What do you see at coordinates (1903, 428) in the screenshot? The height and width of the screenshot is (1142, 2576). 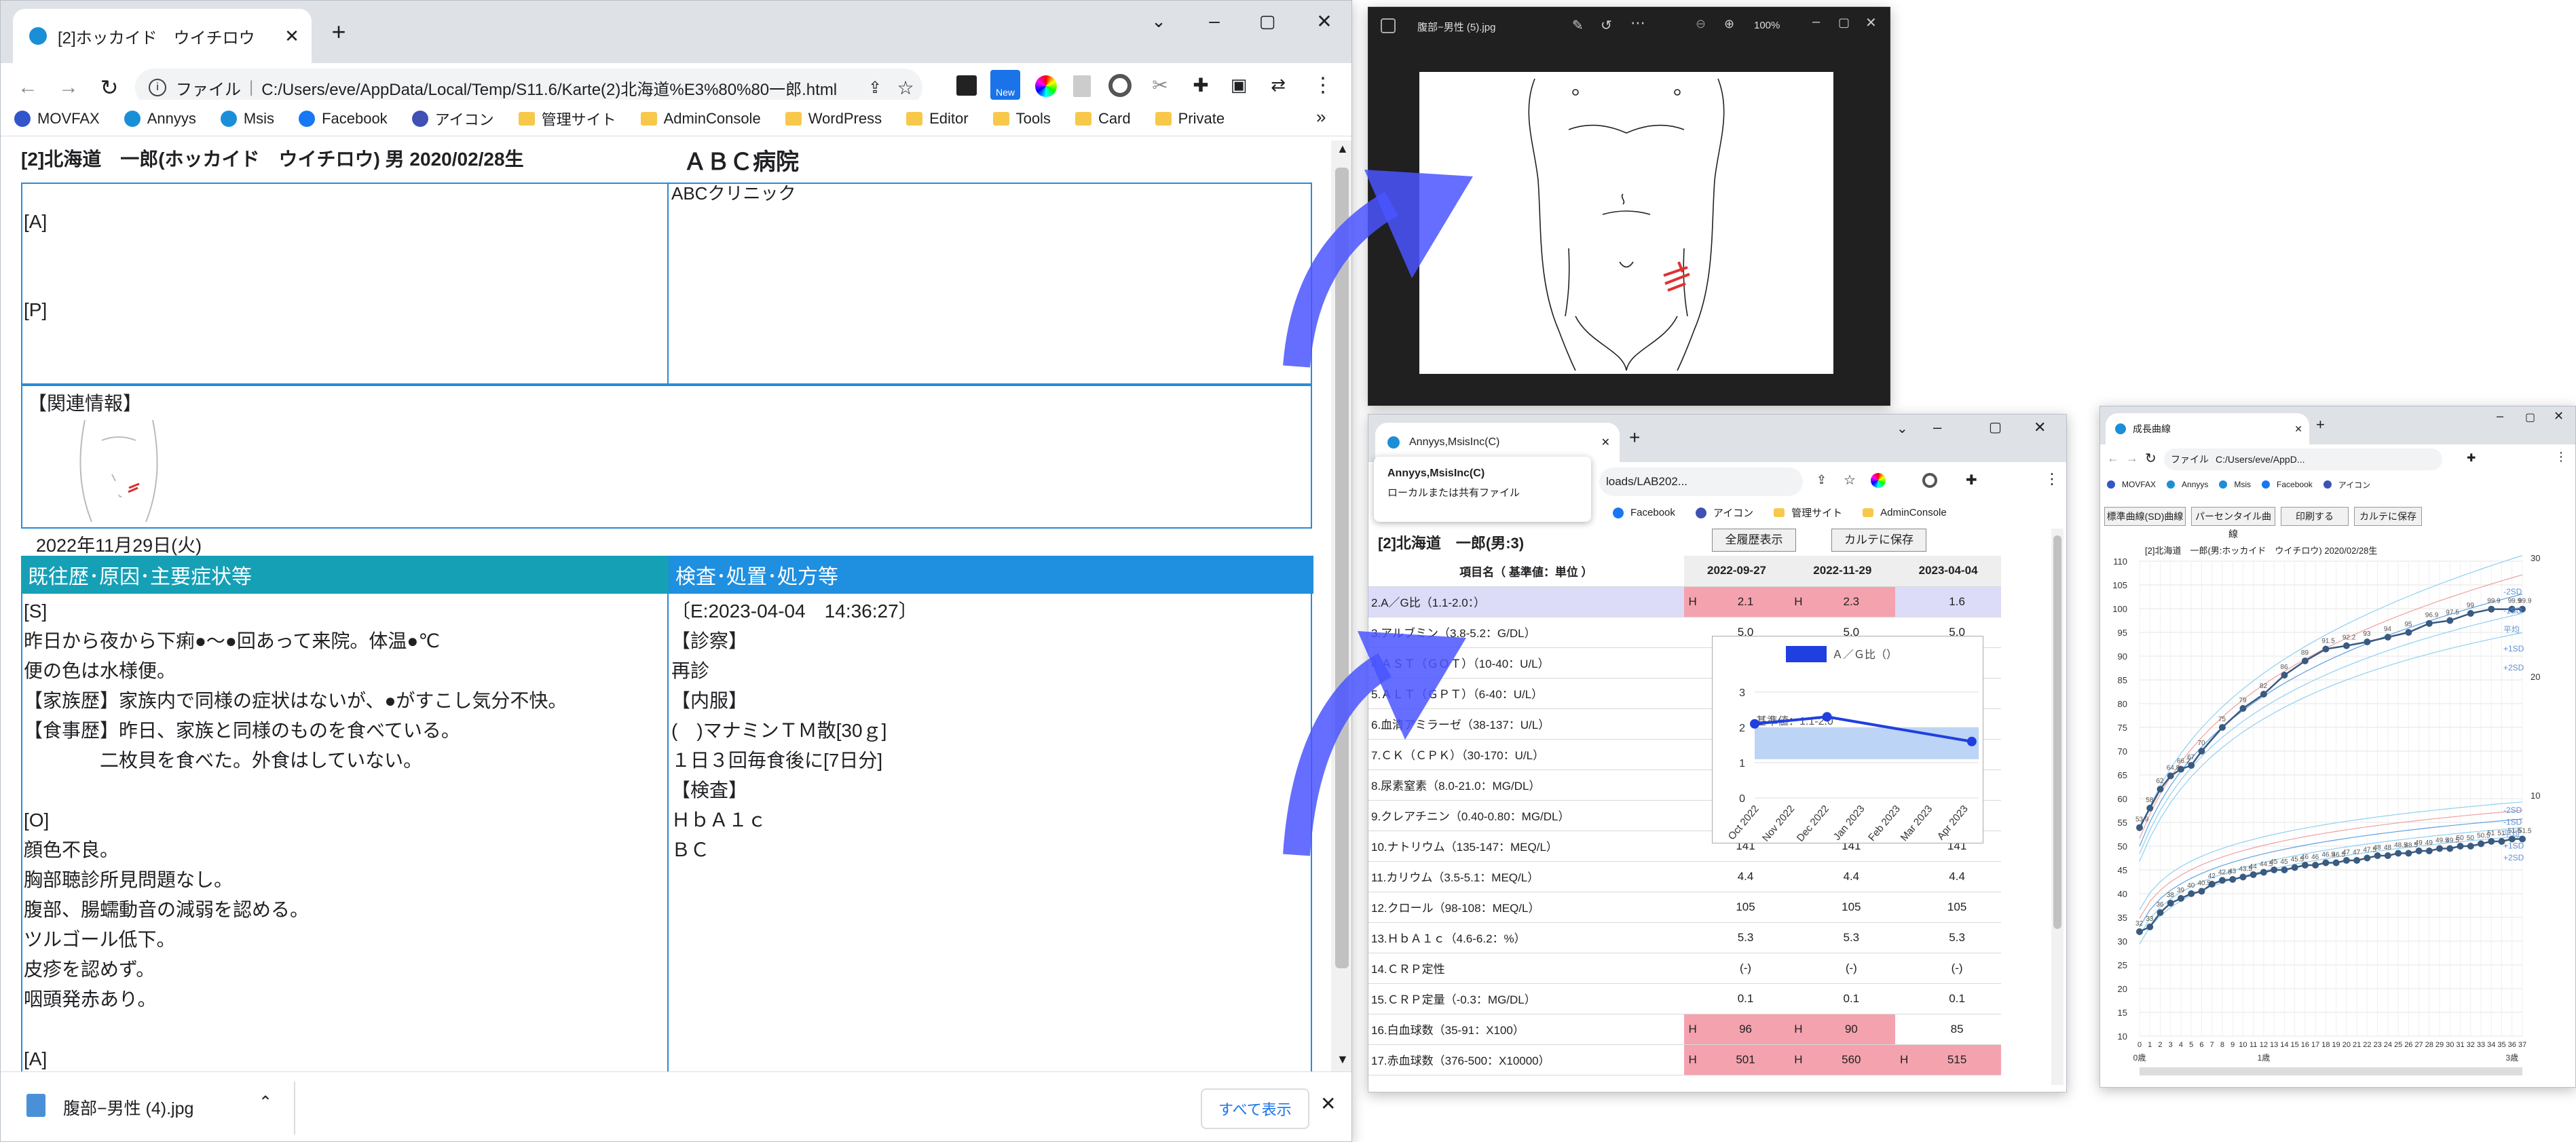 I see `lab-chevron-icon: ⌄` at bounding box center [1903, 428].